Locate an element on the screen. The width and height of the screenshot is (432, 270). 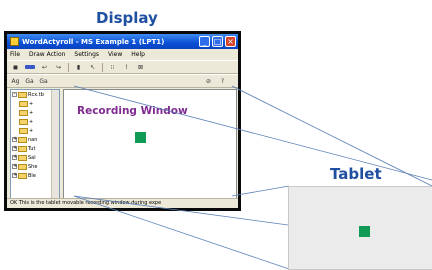
tablet-surface is located at coordinates (360, 228).